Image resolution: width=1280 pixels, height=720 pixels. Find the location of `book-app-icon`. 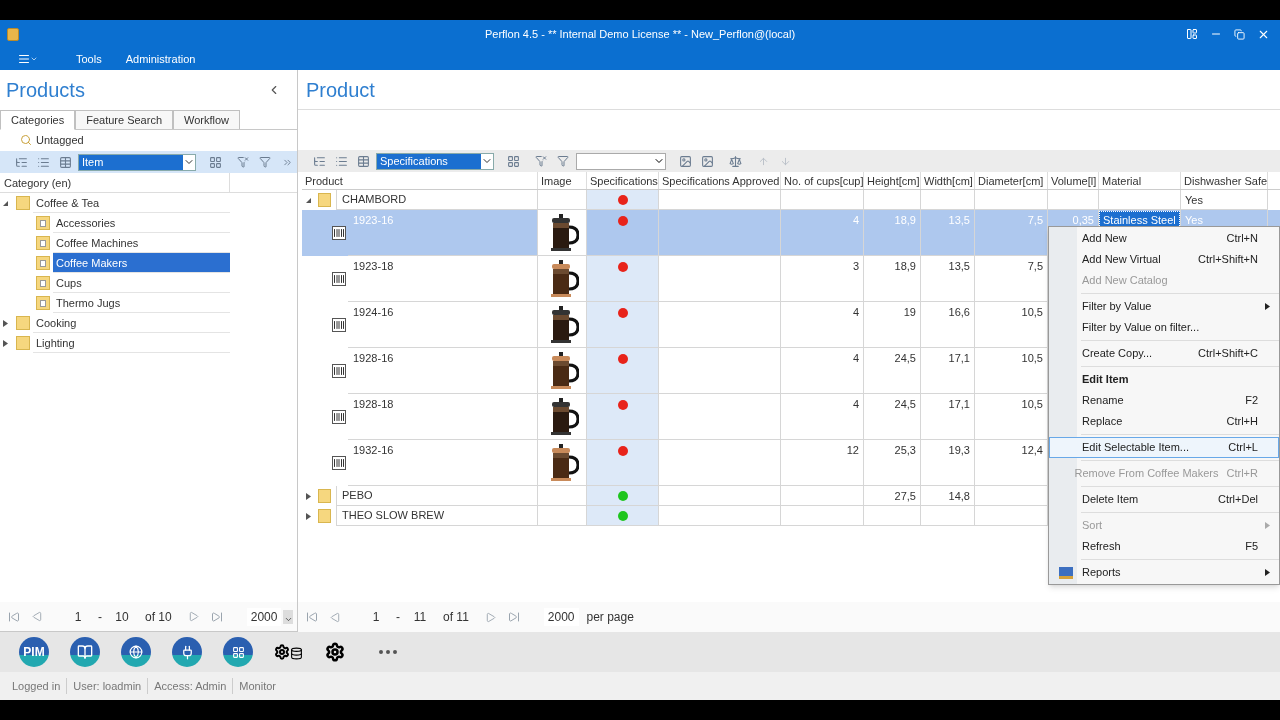

book-app-icon is located at coordinates (85, 652).